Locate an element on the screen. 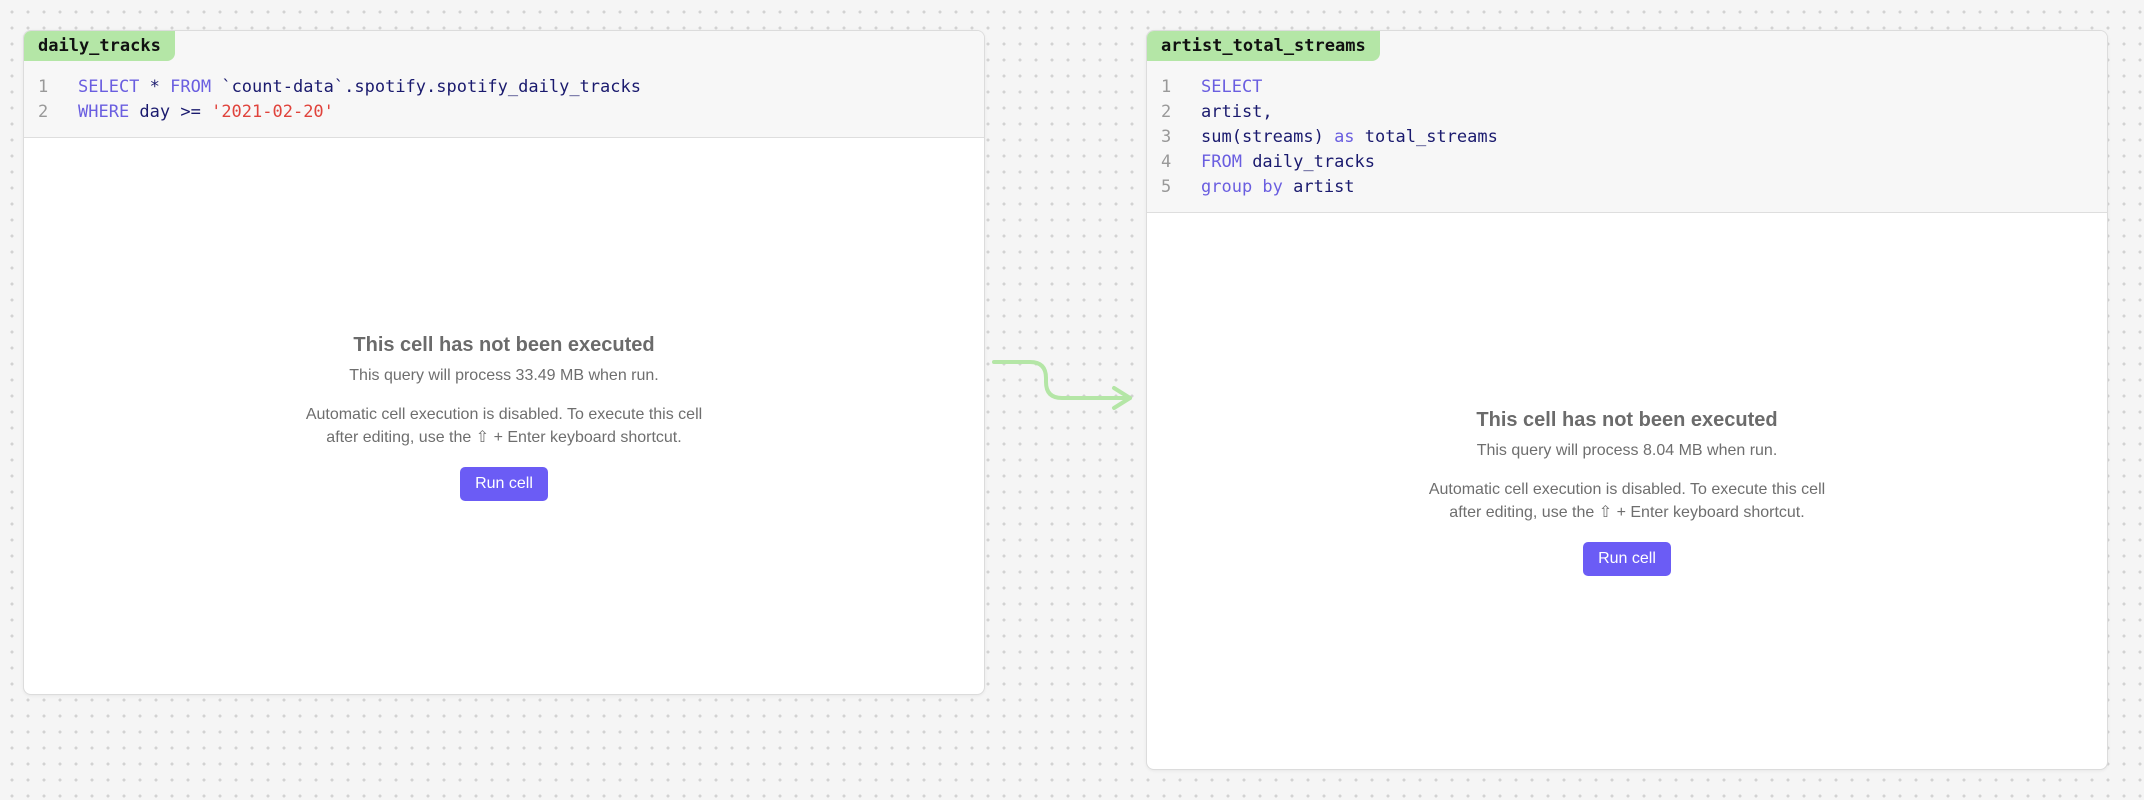  code-text: SELECT is located at coordinates (1231, 87).